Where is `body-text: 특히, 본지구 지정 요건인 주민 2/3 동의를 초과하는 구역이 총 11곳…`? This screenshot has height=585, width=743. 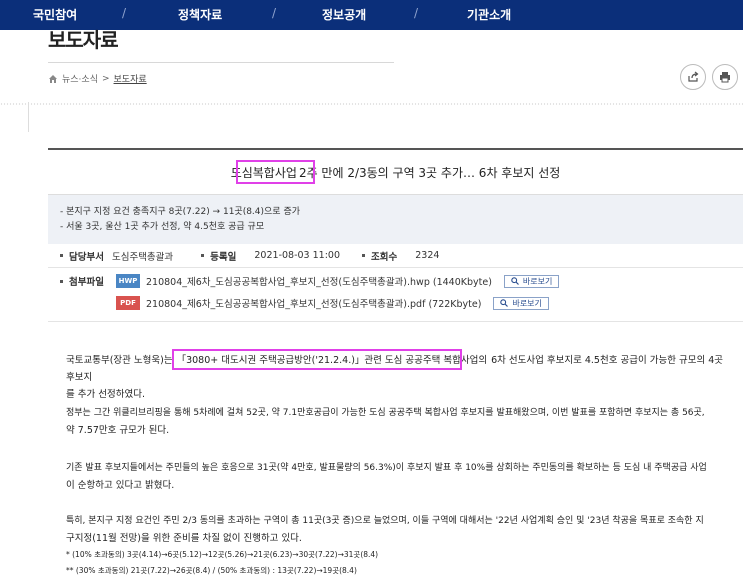 body-text: 특히, 본지구 지정 요건인 주민 2/3 동의를 초과하는 구역이 총 11곳… is located at coordinates (385, 521).